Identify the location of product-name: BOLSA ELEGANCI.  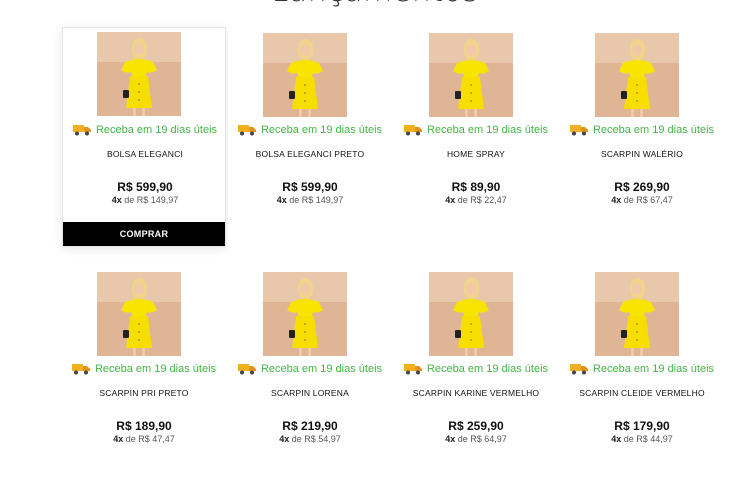
(145, 154).